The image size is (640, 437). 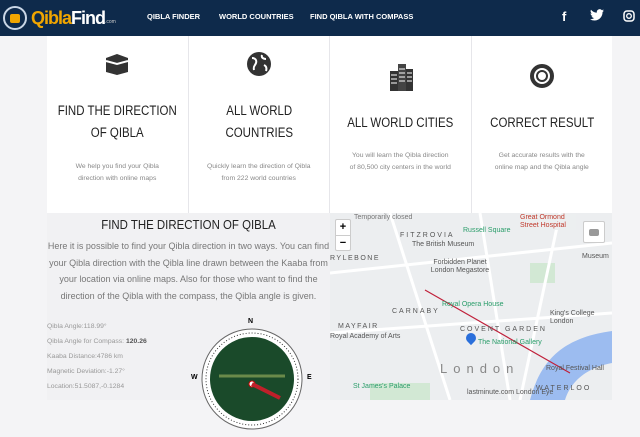 I want to click on logo-suffix: .com, so click(x=110, y=22).